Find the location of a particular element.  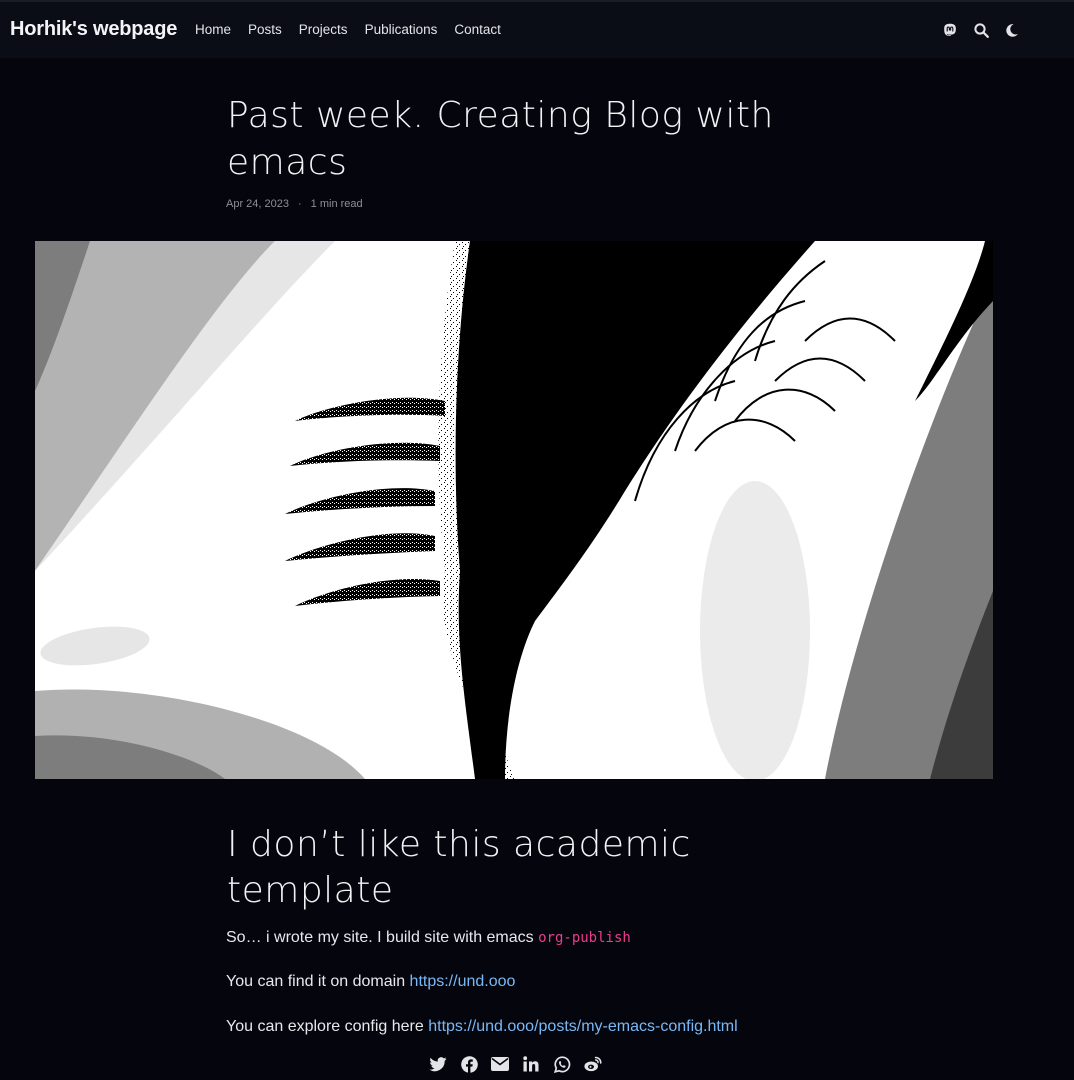

section-heading: I don’t like this academic template is located at coordinates (459, 867).